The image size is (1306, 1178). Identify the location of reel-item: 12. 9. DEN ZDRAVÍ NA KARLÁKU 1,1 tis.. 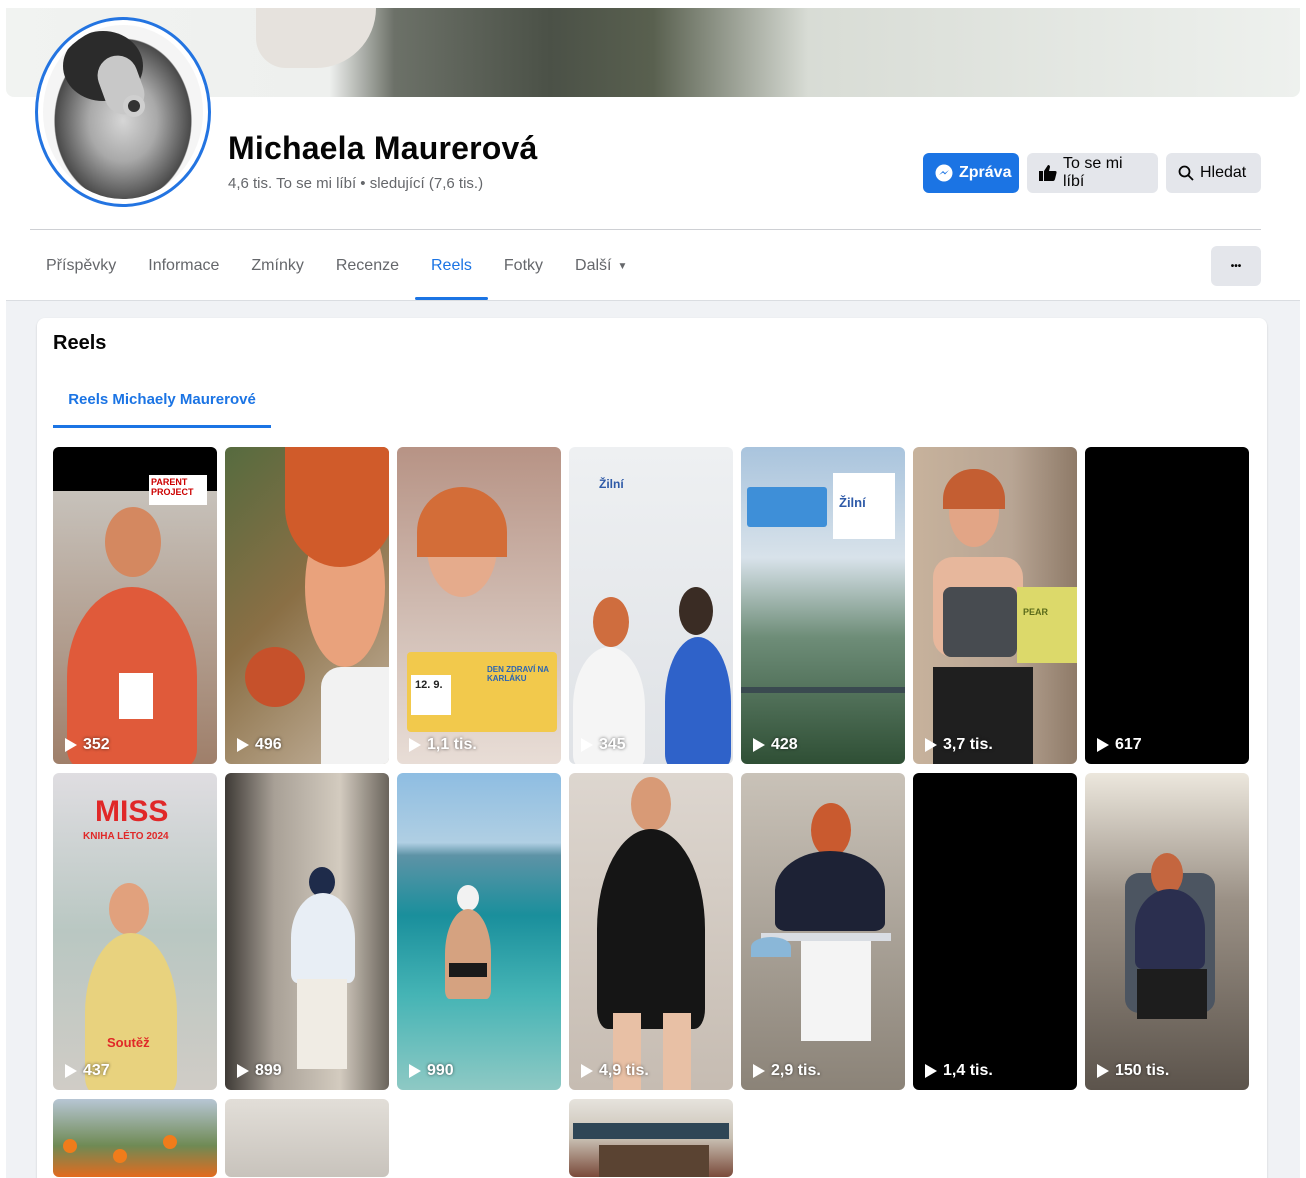
(479, 605).